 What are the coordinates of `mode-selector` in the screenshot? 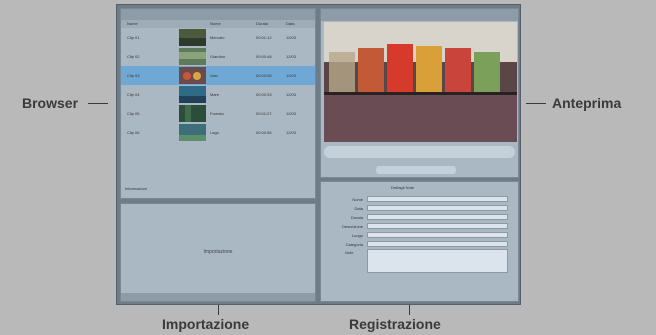 It's located at (416, 170).